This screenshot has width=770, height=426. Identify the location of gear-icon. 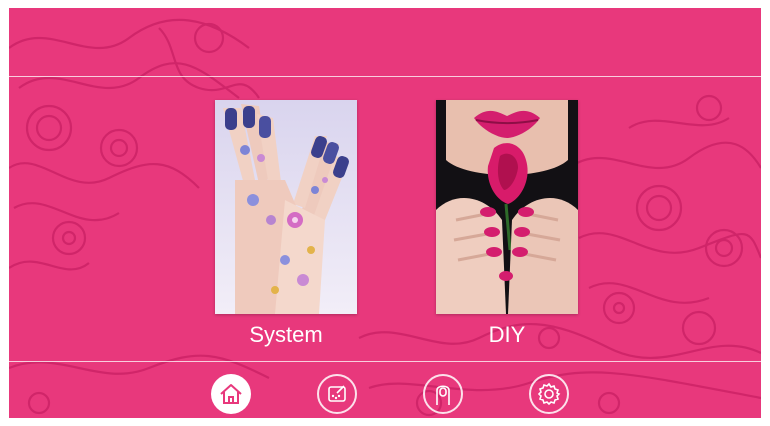
(549, 394).